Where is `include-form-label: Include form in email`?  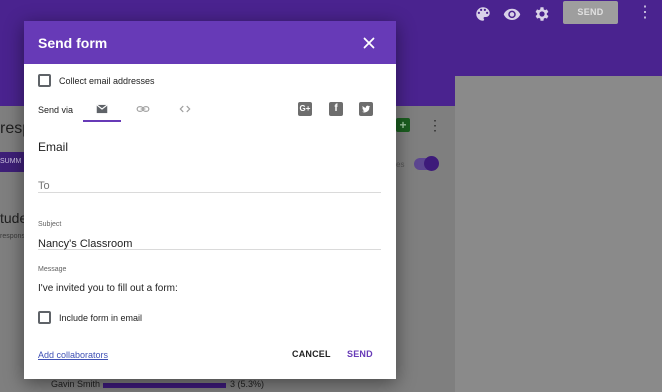
include-form-label: Include form in email is located at coordinates (101, 318).